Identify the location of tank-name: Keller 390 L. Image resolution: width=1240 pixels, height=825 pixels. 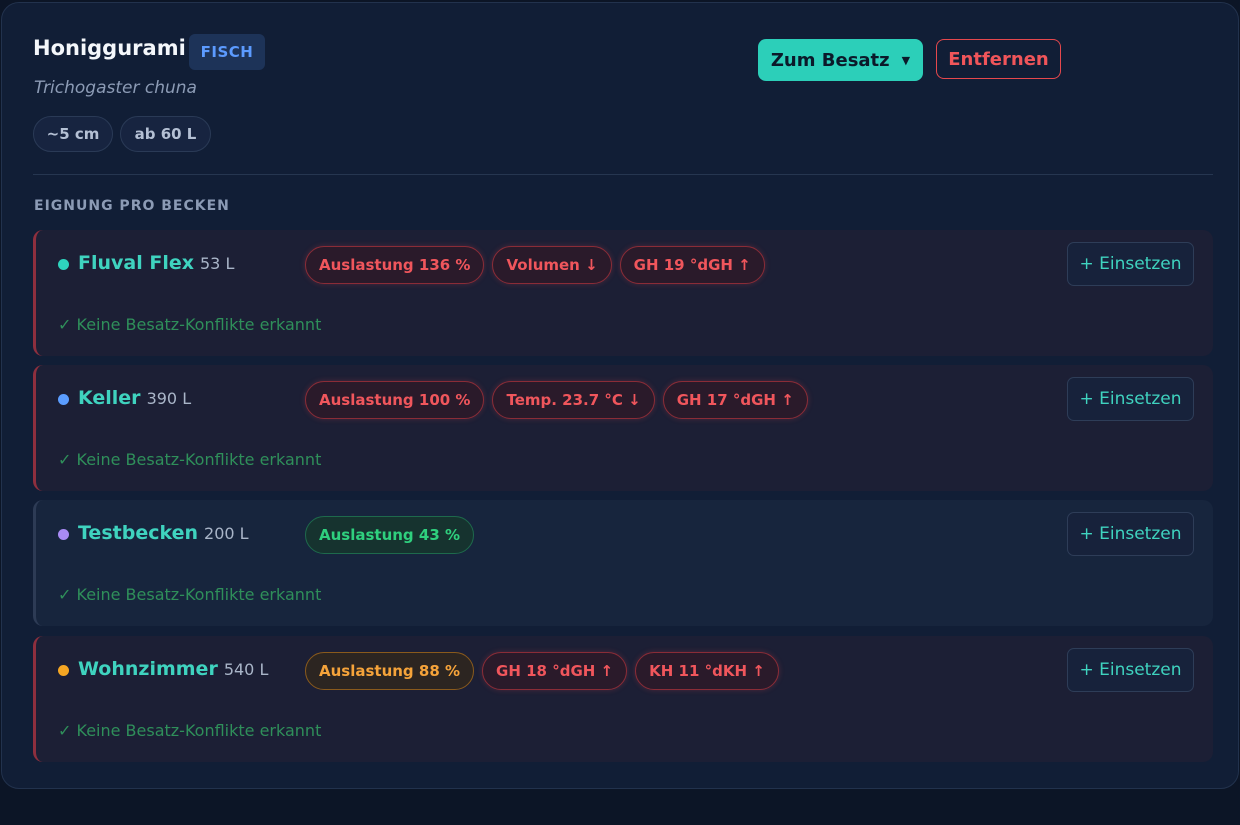
(134, 398).